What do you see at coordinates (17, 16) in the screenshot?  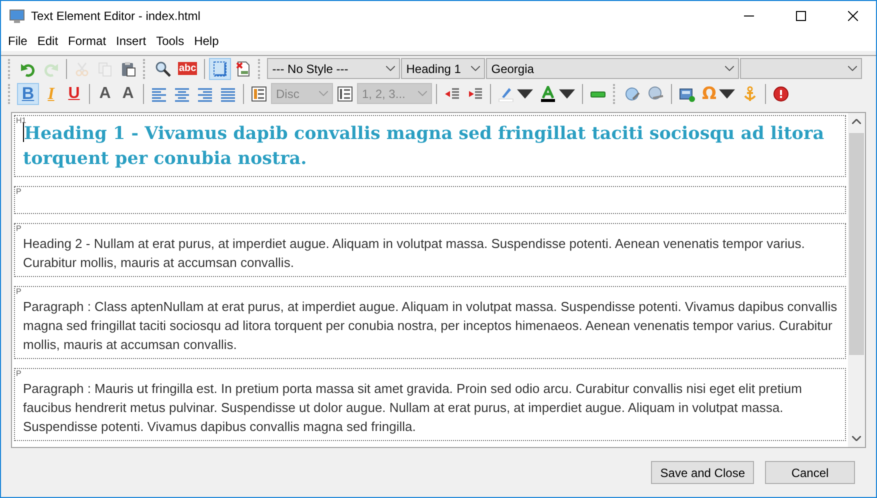 I see `app-icon` at bounding box center [17, 16].